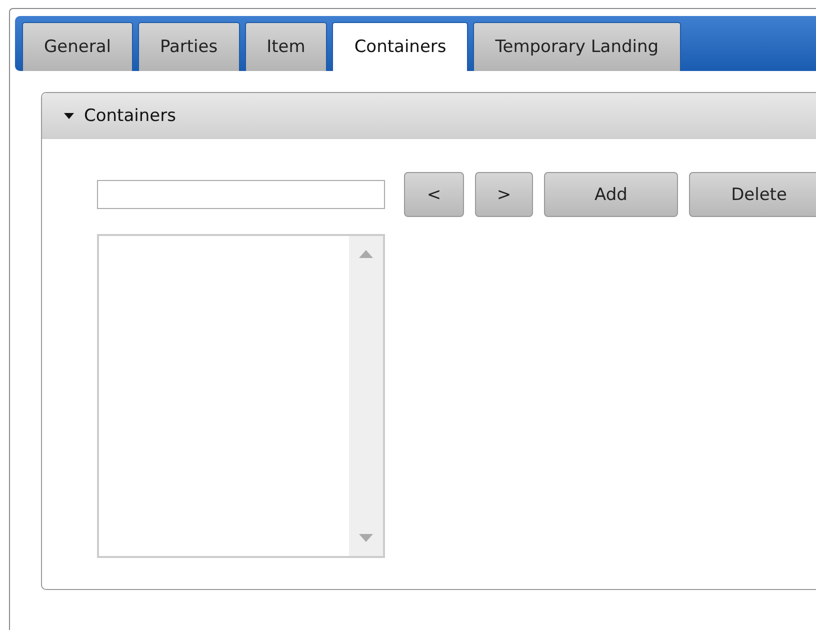 The width and height of the screenshot is (816, 630). What do you see at coordinates (504, 194) in the screenshot?
I see `button: >` at bounding box center [504, 194].